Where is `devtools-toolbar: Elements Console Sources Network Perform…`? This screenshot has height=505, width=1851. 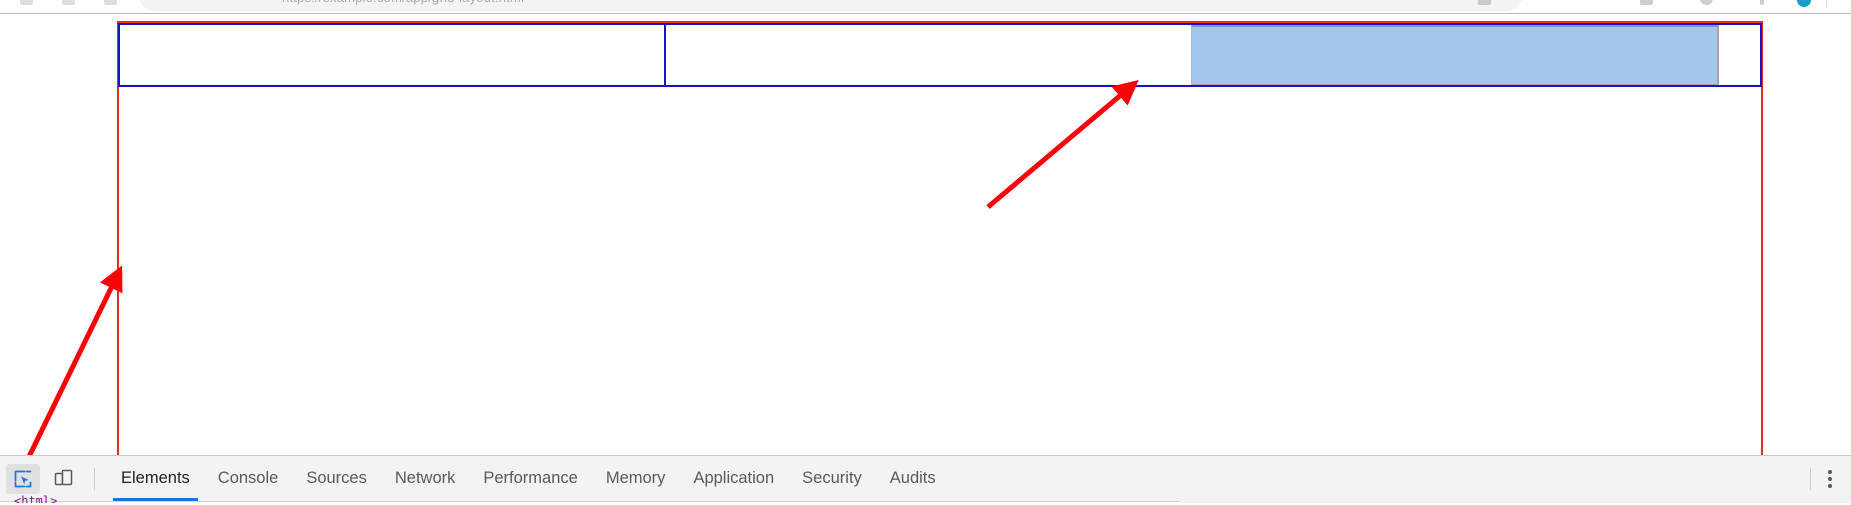
devtools-toolbar: Elements Console Sources Network Perform… is located at coordinates (925, 478).